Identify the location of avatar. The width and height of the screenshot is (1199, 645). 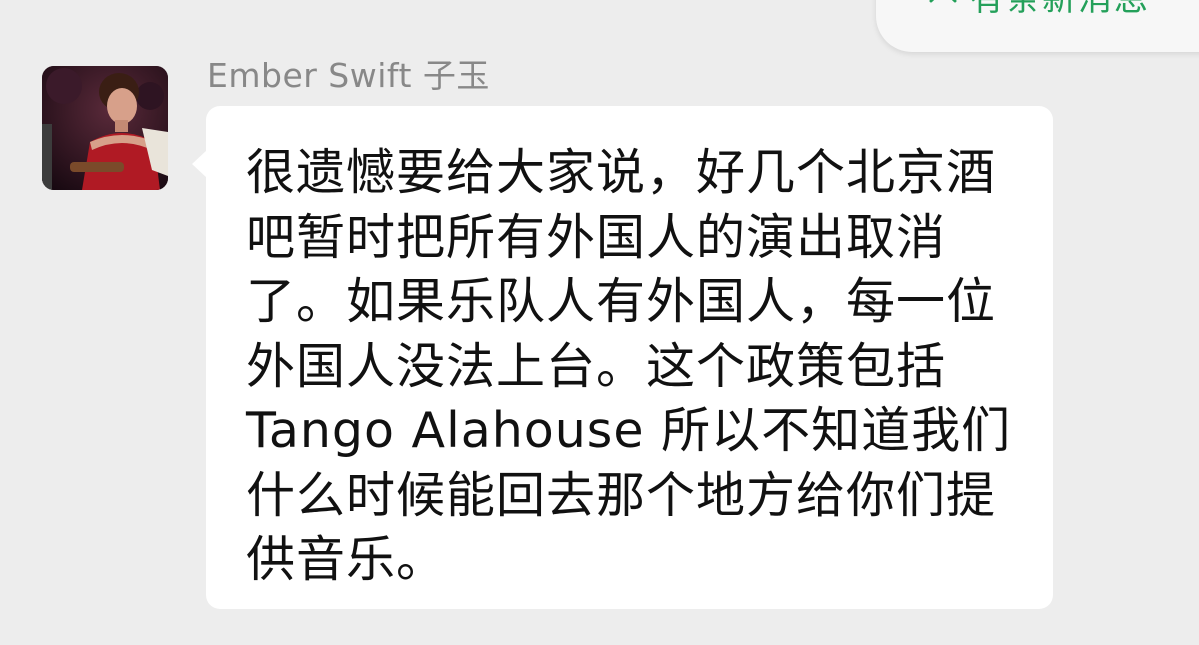
(105, 128).